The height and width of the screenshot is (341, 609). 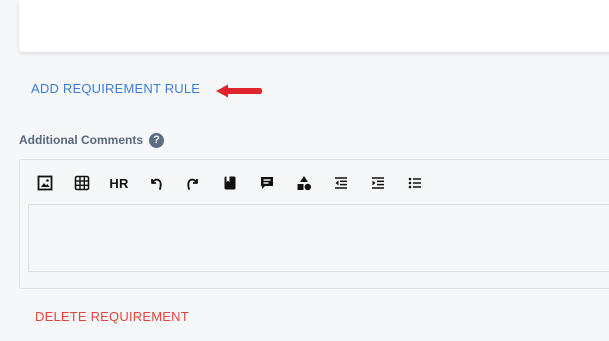 I want to click on outdent-icon, so click(x=341, y=183).